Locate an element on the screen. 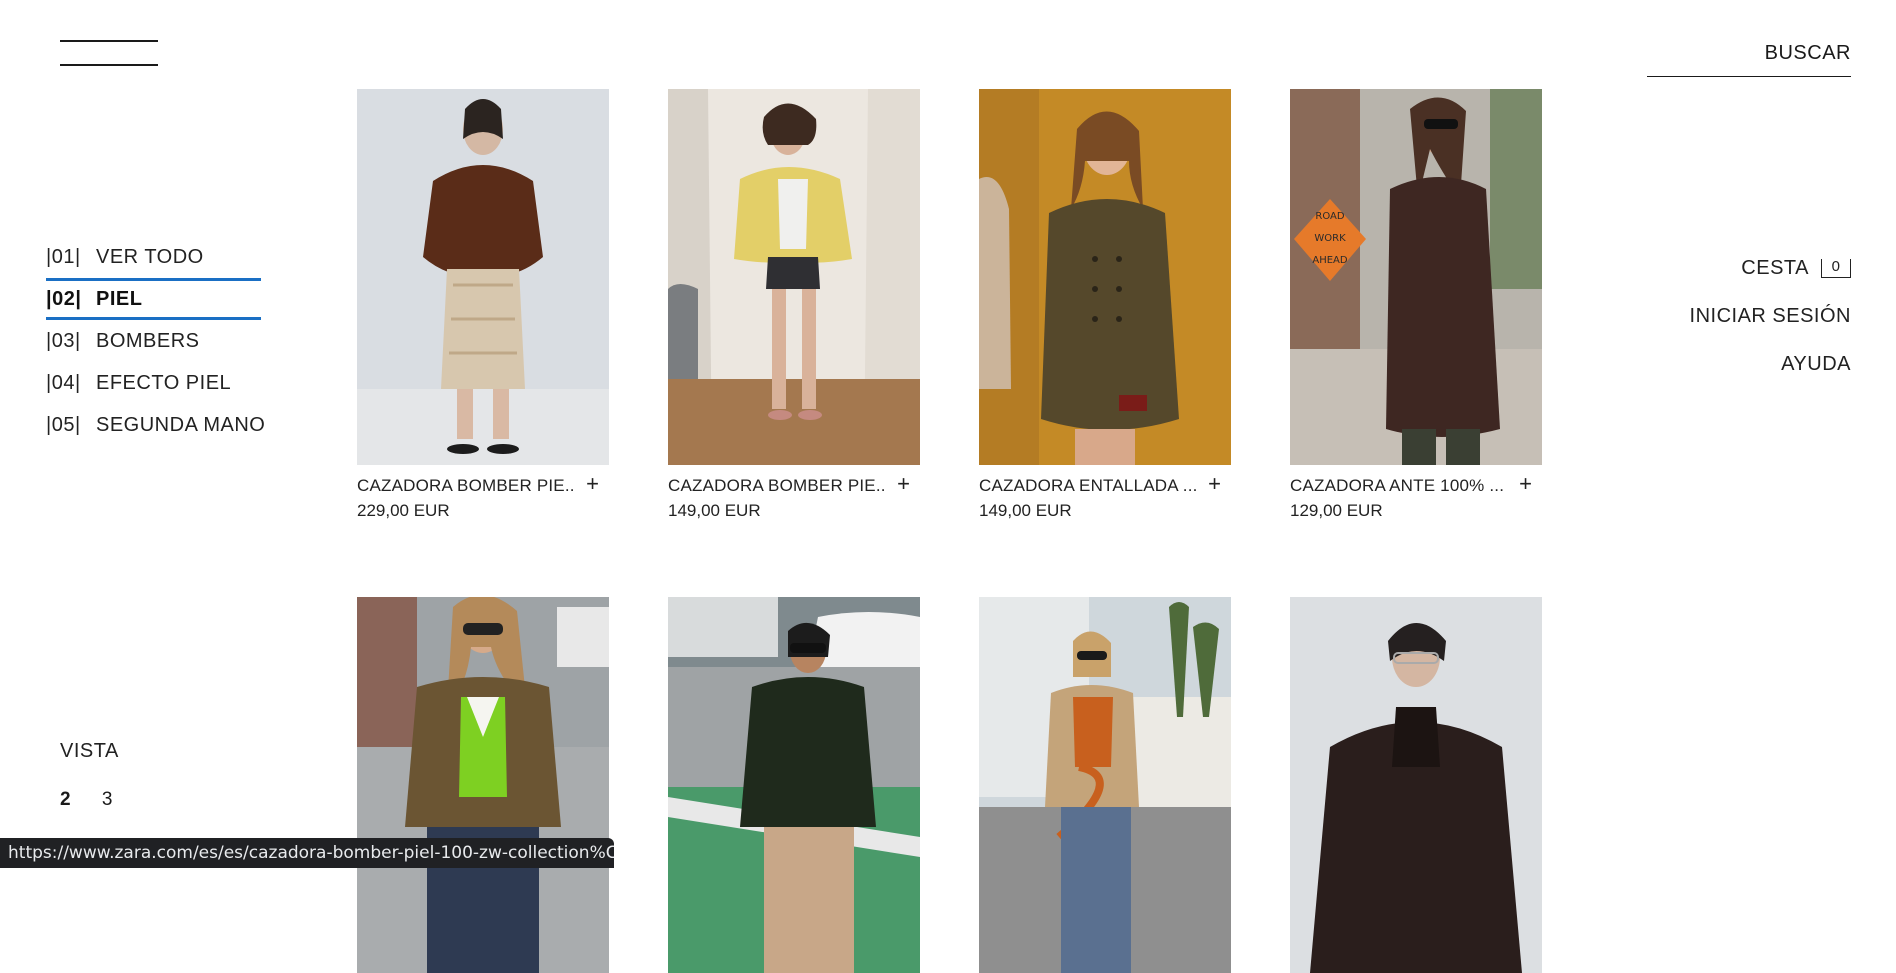  svg-text: AHEAD is located at coordinates (1330, 260).